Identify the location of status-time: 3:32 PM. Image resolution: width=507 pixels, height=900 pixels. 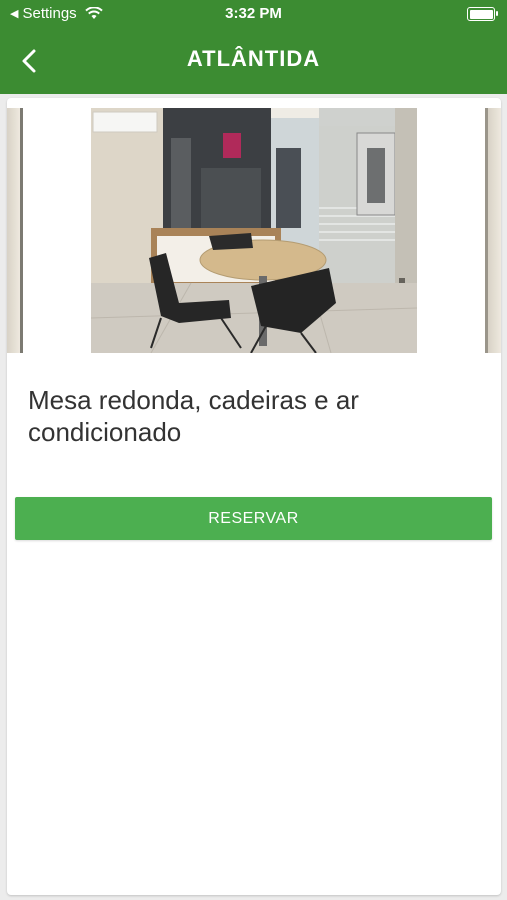
(253, 13).